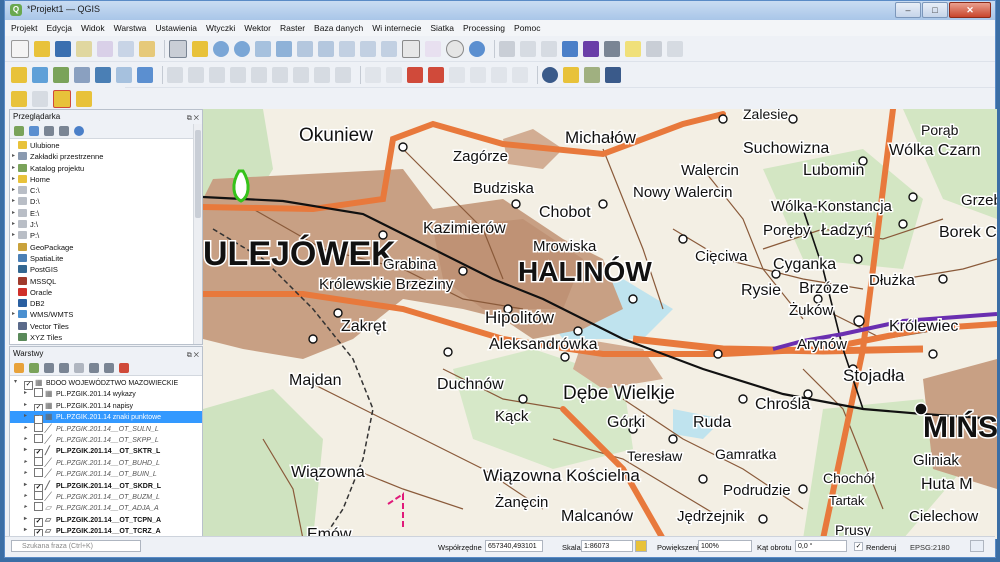 This screenshot has width=1000, height=562. Describe the element at coordinates (24, 28) in the screenshot. I see `menu-projekt: Projekt` at that location.